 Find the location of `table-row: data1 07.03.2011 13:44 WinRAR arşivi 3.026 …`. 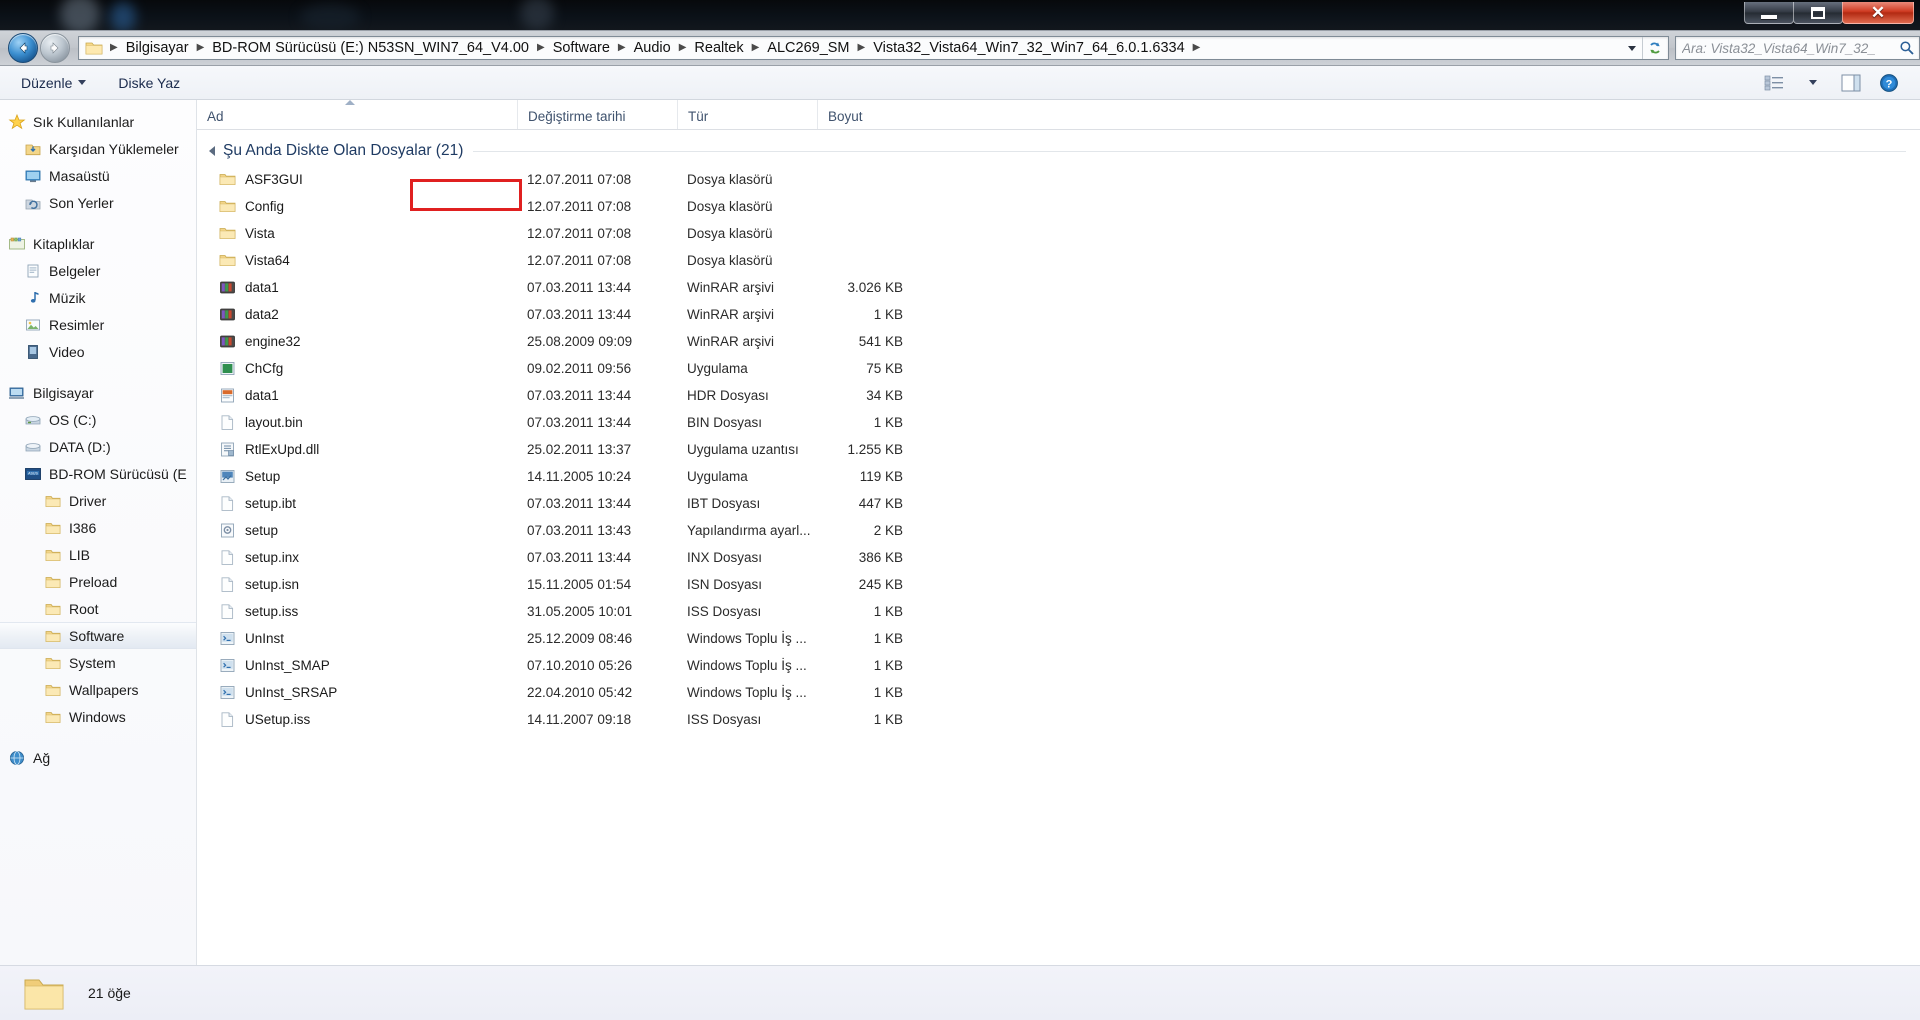

table-row: data1 07.03.2011 13:44 WinRAR arşivi 3.026 … is located at coordinates (1058, 287).